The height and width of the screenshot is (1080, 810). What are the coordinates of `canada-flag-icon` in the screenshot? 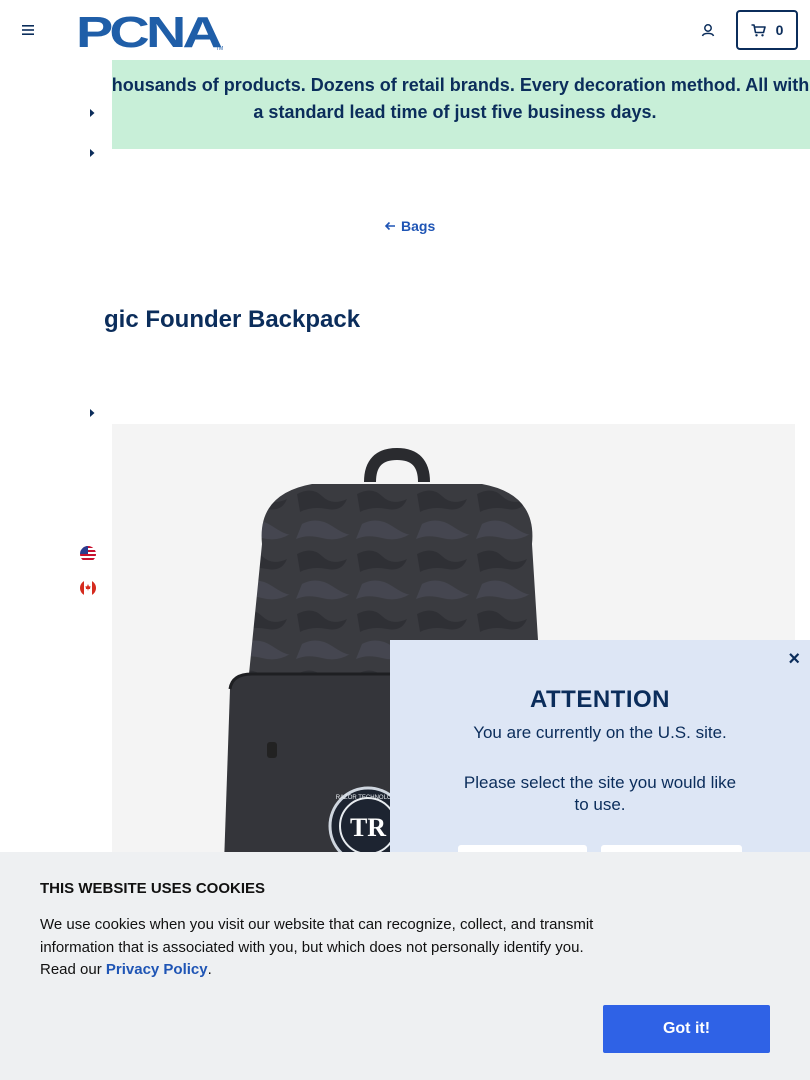 It's located at (88, 588).